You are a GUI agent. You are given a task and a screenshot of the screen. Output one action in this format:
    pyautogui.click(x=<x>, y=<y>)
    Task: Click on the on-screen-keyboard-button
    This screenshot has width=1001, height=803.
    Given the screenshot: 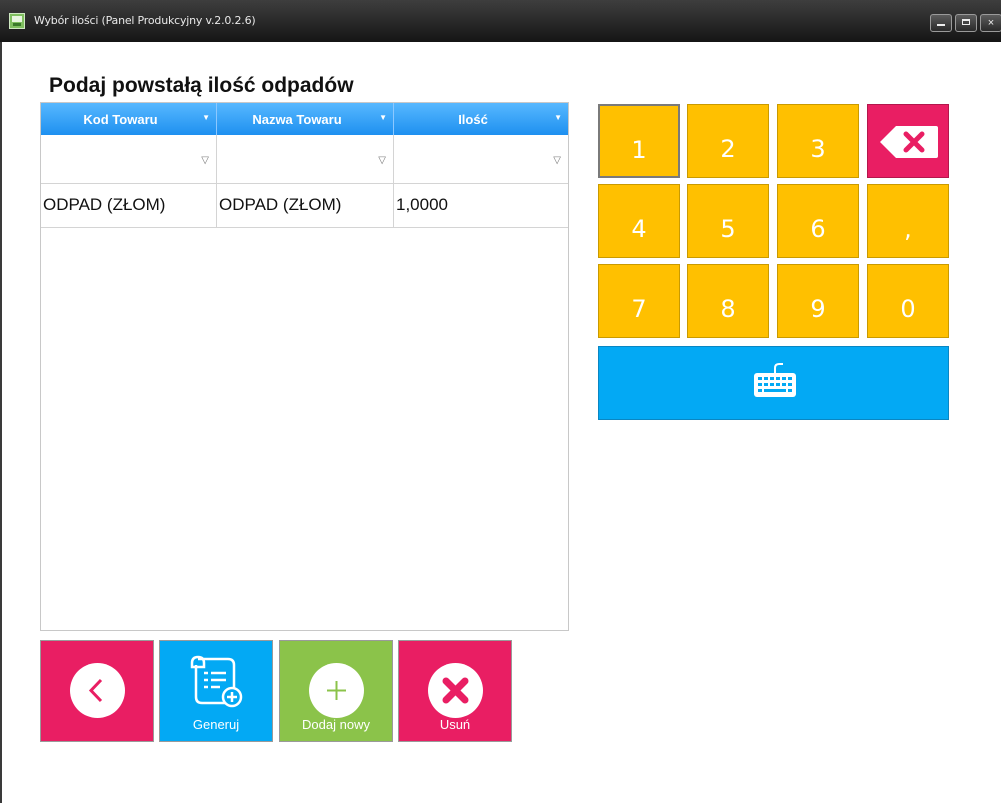 What is the action you would take?
    pyautogui.click(x=773, y=383)
    